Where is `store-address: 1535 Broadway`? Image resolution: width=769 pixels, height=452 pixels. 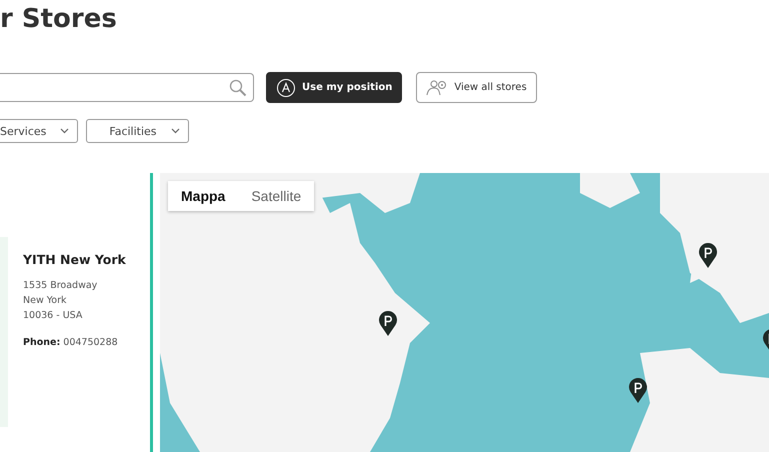
store-address: 1535 Broadway is located at coordinates (60, 286).